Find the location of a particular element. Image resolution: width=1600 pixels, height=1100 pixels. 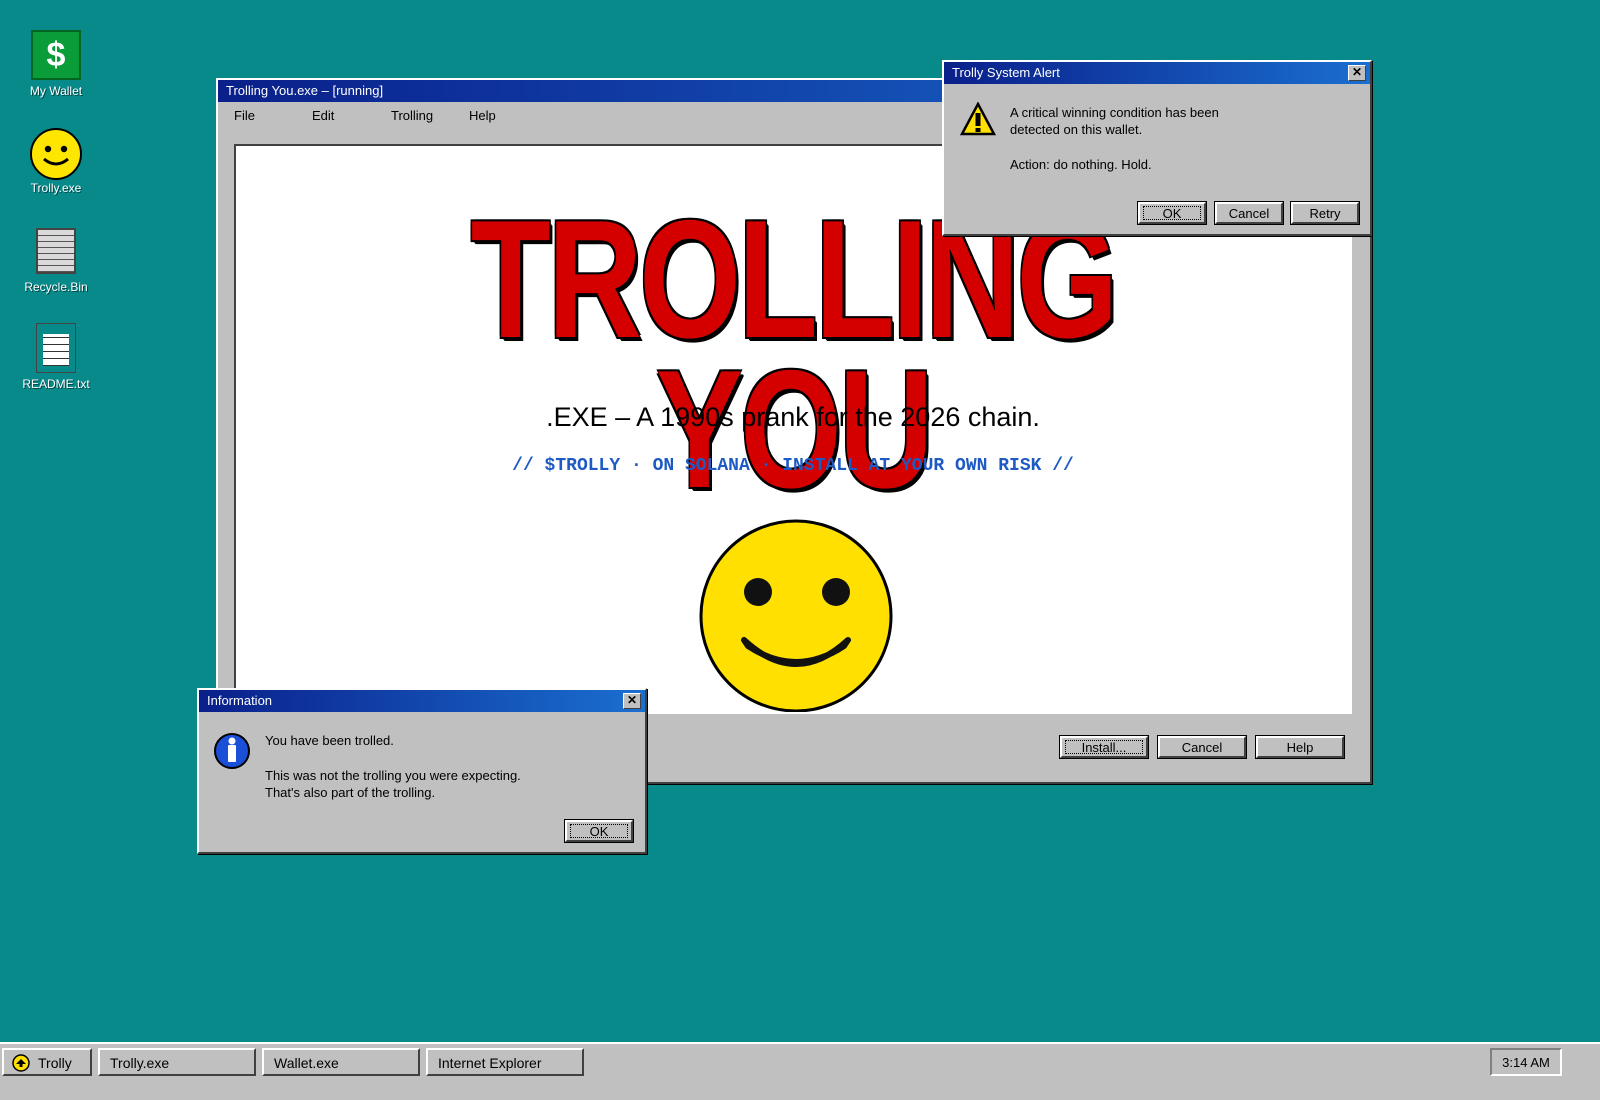

desktop-icon-readme: README.txt is located at coordinates (56, 357).